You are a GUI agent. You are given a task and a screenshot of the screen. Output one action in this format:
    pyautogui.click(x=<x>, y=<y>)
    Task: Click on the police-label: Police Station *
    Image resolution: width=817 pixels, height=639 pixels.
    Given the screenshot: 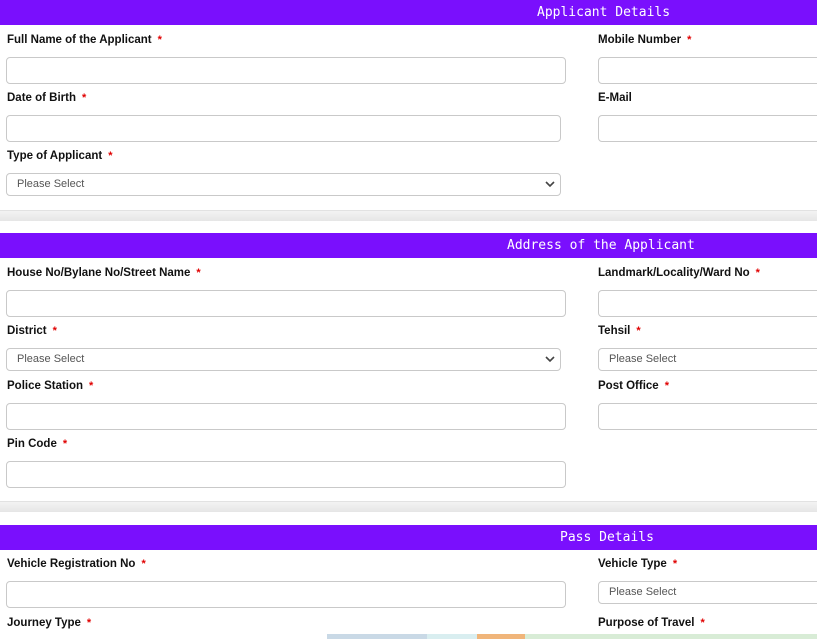 What is the action you would take?
    pyautogui.click(x=50, y=386)
    